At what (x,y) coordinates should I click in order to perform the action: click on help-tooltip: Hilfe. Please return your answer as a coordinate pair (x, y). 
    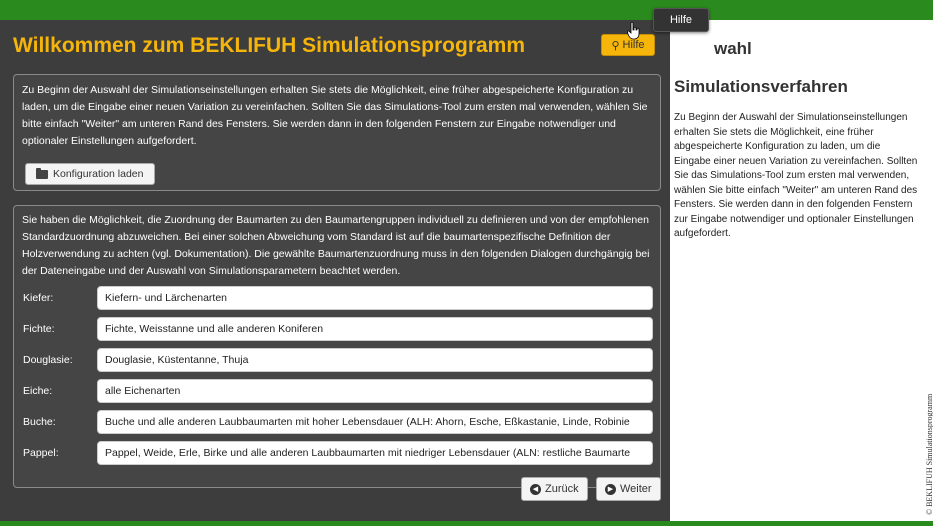
    Looking at the image, I should click on (681, 20).